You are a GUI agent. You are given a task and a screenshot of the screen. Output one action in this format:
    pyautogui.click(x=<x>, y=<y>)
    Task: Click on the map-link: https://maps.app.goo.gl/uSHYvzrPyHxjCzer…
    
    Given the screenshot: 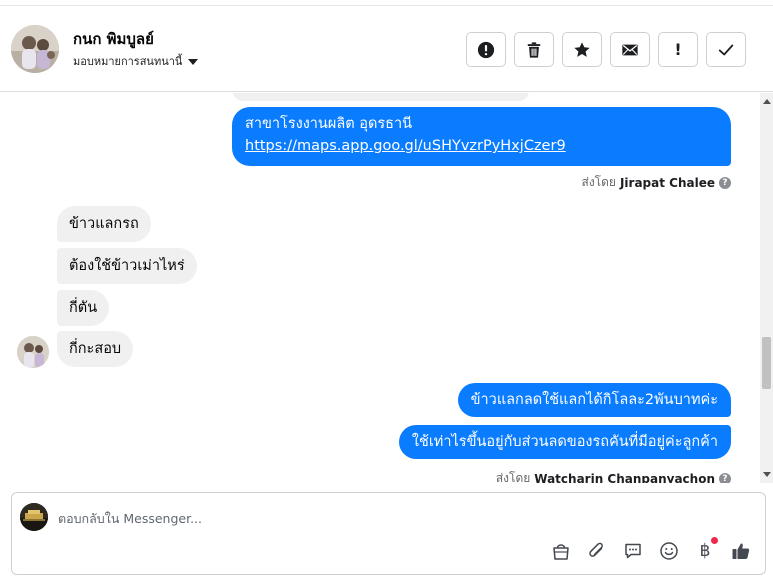 What is the action you would take?
    pyautogui.click(x=405, y=146)
    